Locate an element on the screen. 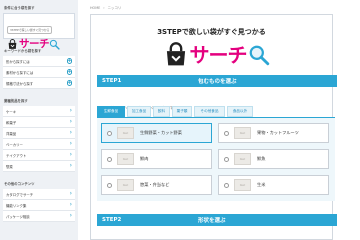  option-label: 果物・カットフルーツ is located at coordinates (278, 132).